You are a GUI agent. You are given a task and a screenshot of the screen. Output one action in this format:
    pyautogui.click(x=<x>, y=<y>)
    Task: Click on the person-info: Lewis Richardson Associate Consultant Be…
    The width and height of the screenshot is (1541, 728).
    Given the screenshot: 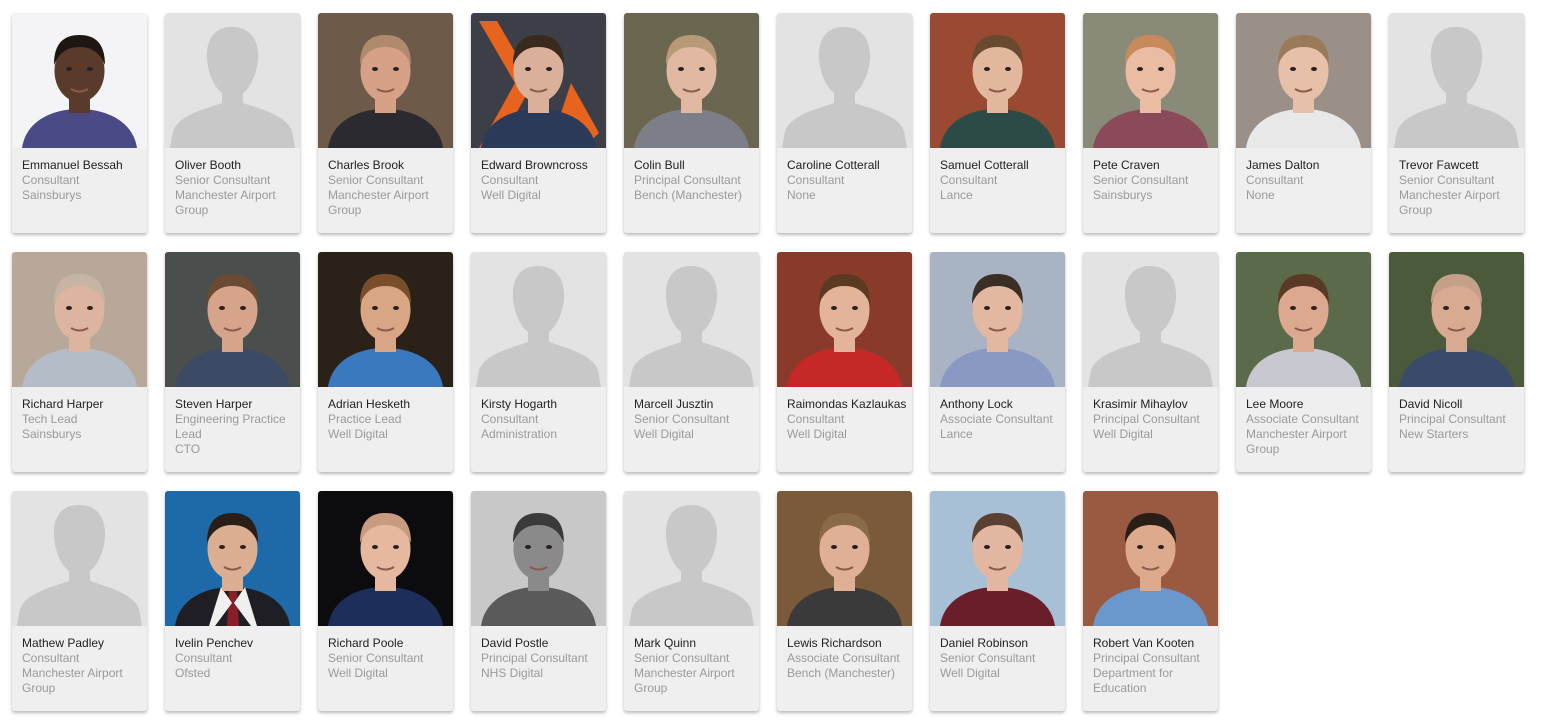 What is the action you would take?
    pyautogui.click(x=844, y=653)
    